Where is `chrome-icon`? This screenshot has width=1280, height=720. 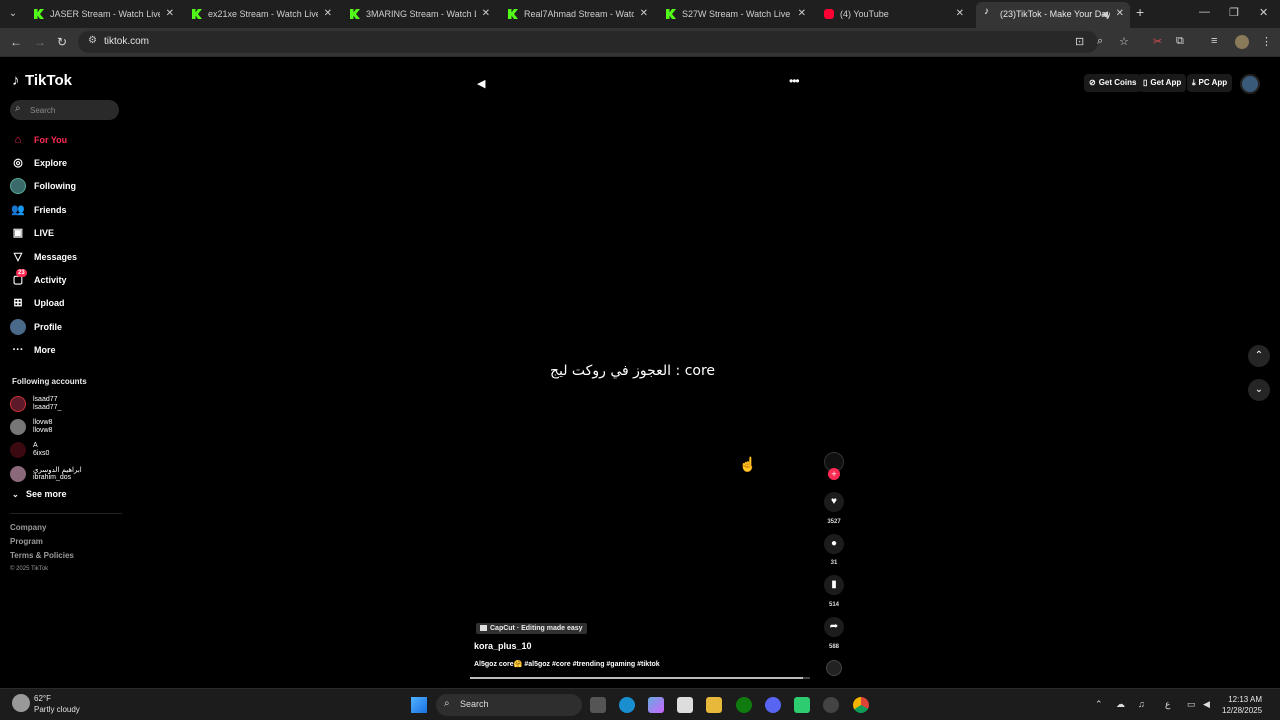
chrome-icon is located at coordinates (861, 705).